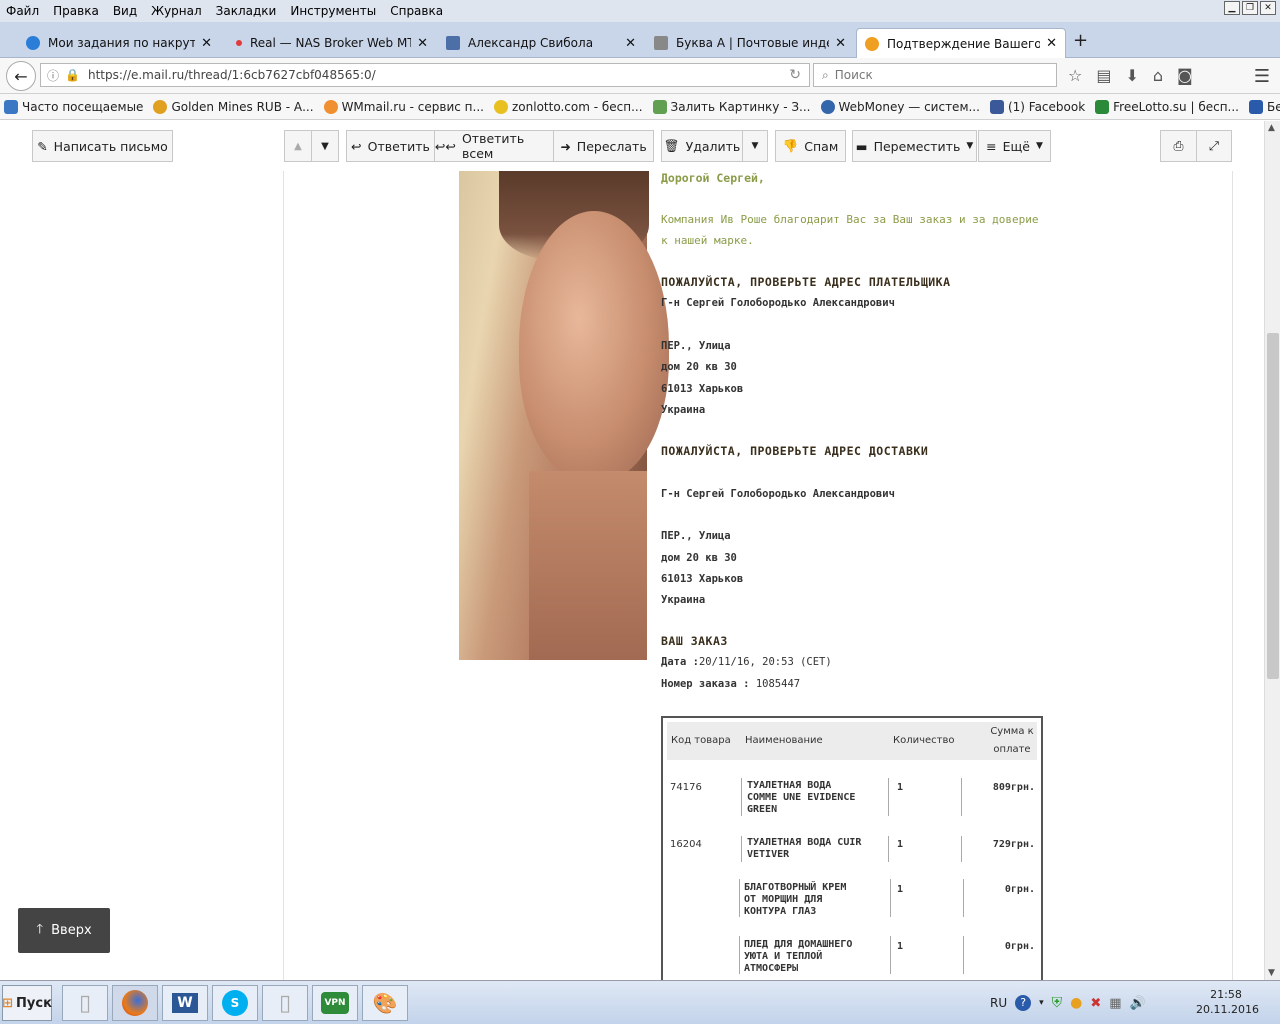 The image size is (1280, 1024). Describe the element at coordinates (176, 11) in the screenshot. I see `menu-history: Журнал` at that location.